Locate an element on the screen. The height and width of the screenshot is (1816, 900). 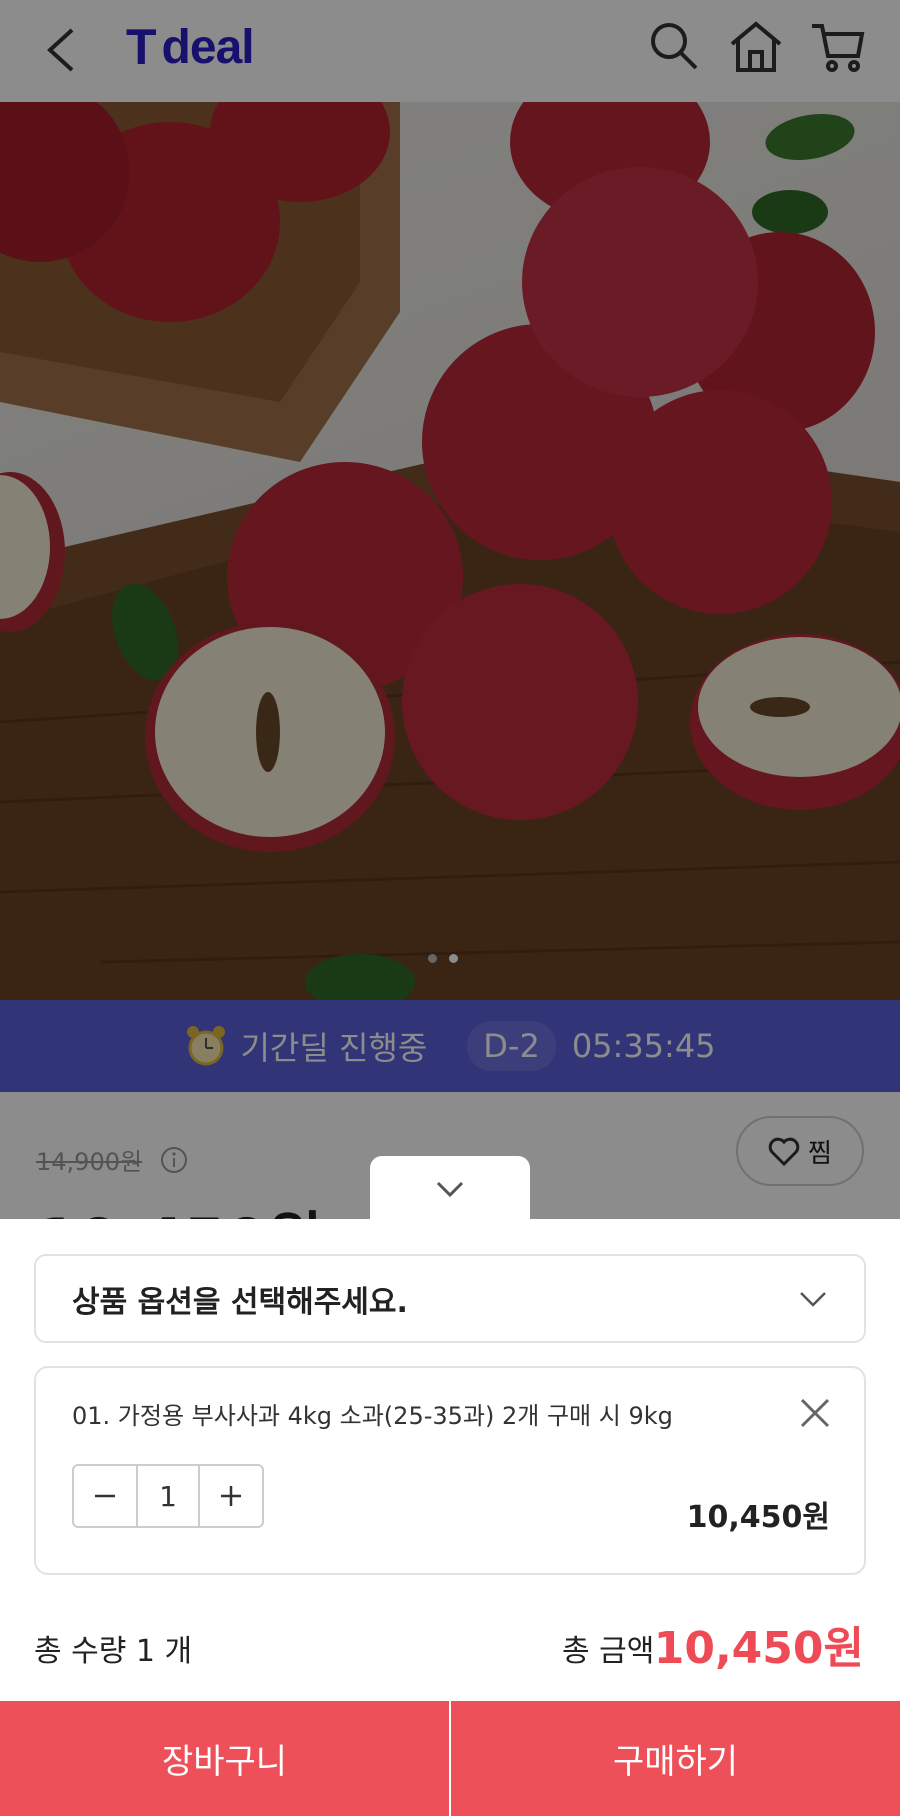
quantity-value: 1 is located at coordinates (168, 1496).